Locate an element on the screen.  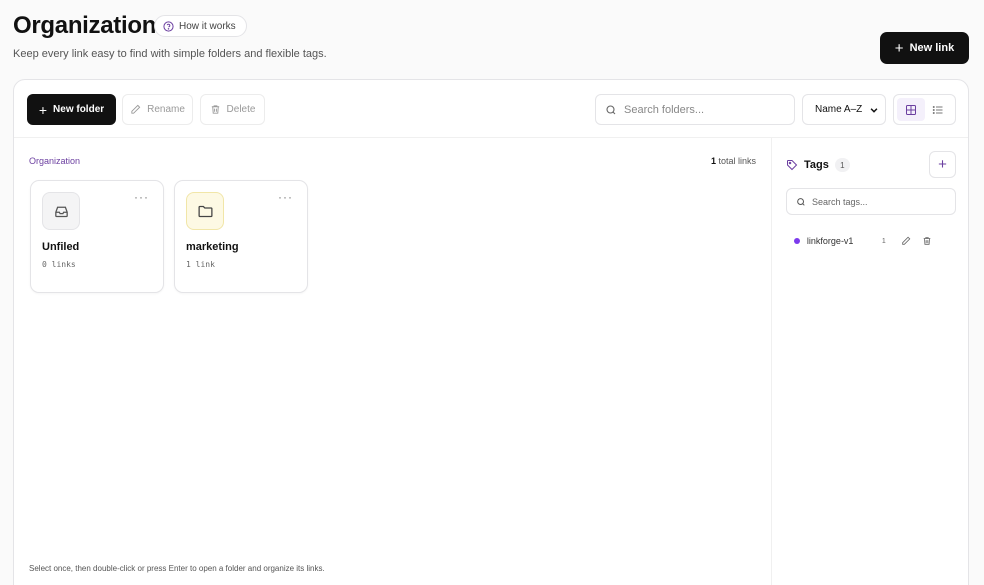
view-toggle is located at coordinates (924, 109).